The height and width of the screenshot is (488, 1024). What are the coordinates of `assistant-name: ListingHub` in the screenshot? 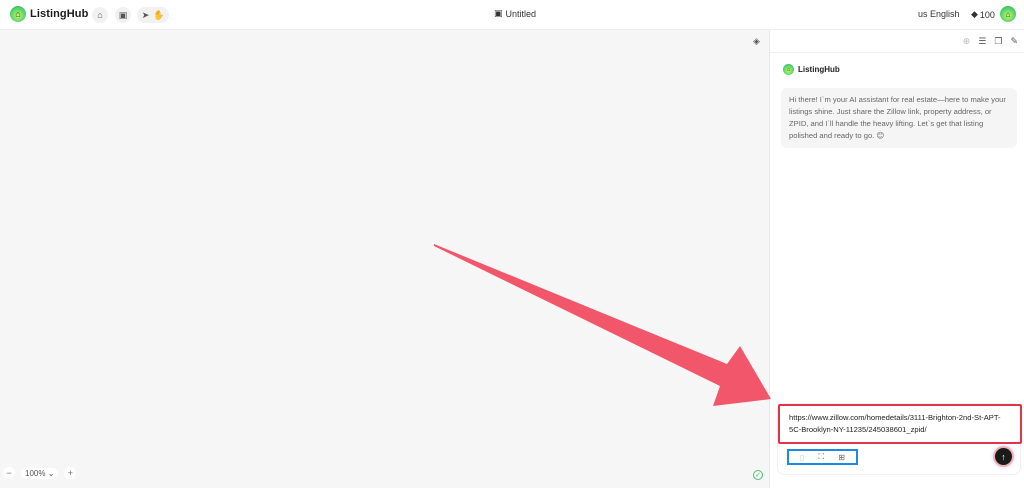 It's located at (819, 69).